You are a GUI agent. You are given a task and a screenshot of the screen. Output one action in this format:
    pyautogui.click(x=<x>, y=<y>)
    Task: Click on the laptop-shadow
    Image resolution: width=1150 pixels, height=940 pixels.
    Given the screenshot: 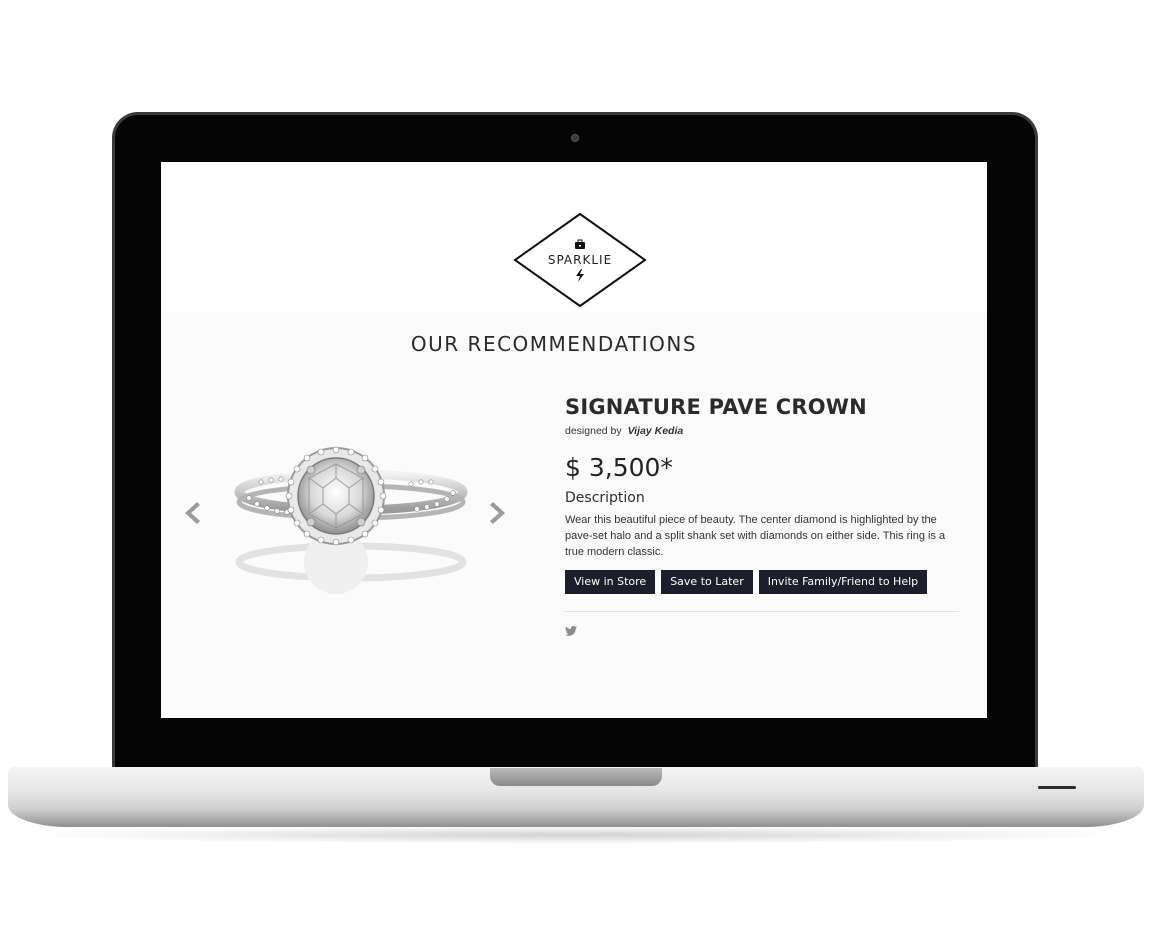 What is the action you would take?
    pyautogui.click(x=575, y=835)
    